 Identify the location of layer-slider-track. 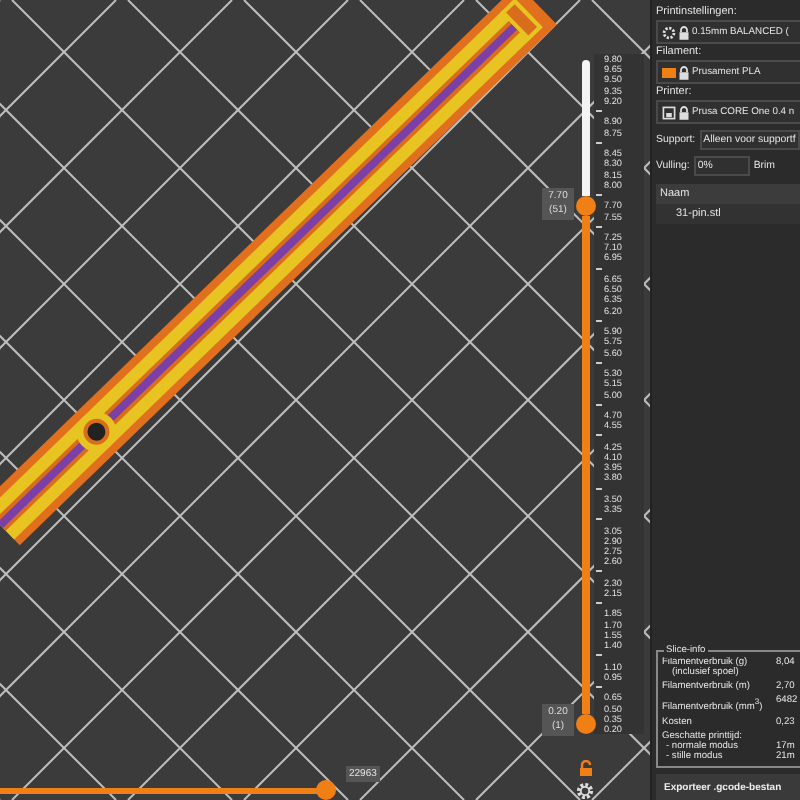
(586, 128).